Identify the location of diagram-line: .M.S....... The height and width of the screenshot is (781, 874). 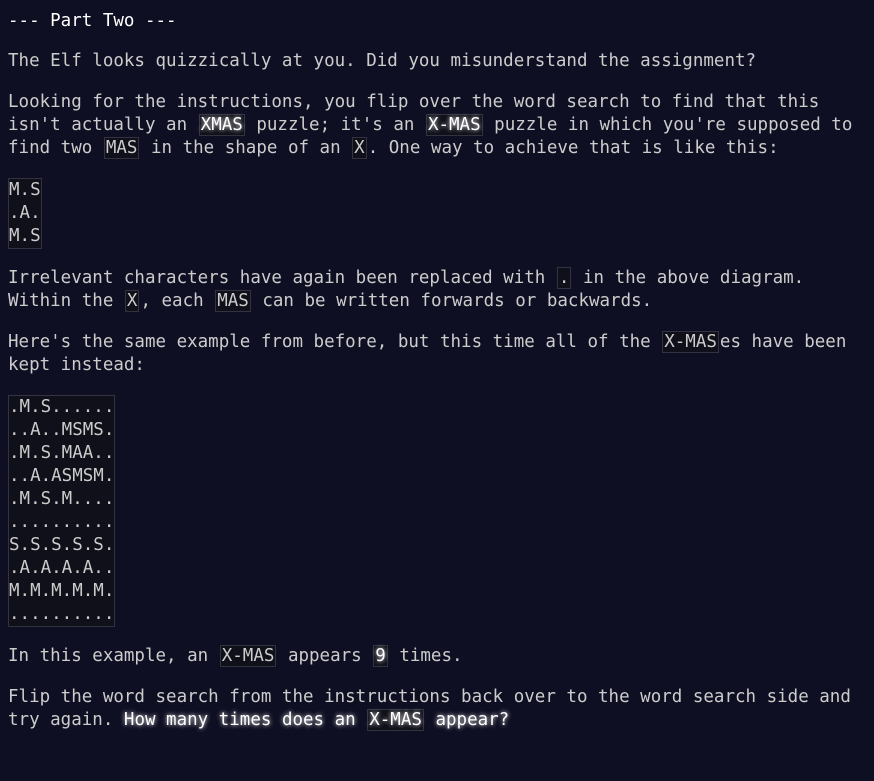
(62, 407).